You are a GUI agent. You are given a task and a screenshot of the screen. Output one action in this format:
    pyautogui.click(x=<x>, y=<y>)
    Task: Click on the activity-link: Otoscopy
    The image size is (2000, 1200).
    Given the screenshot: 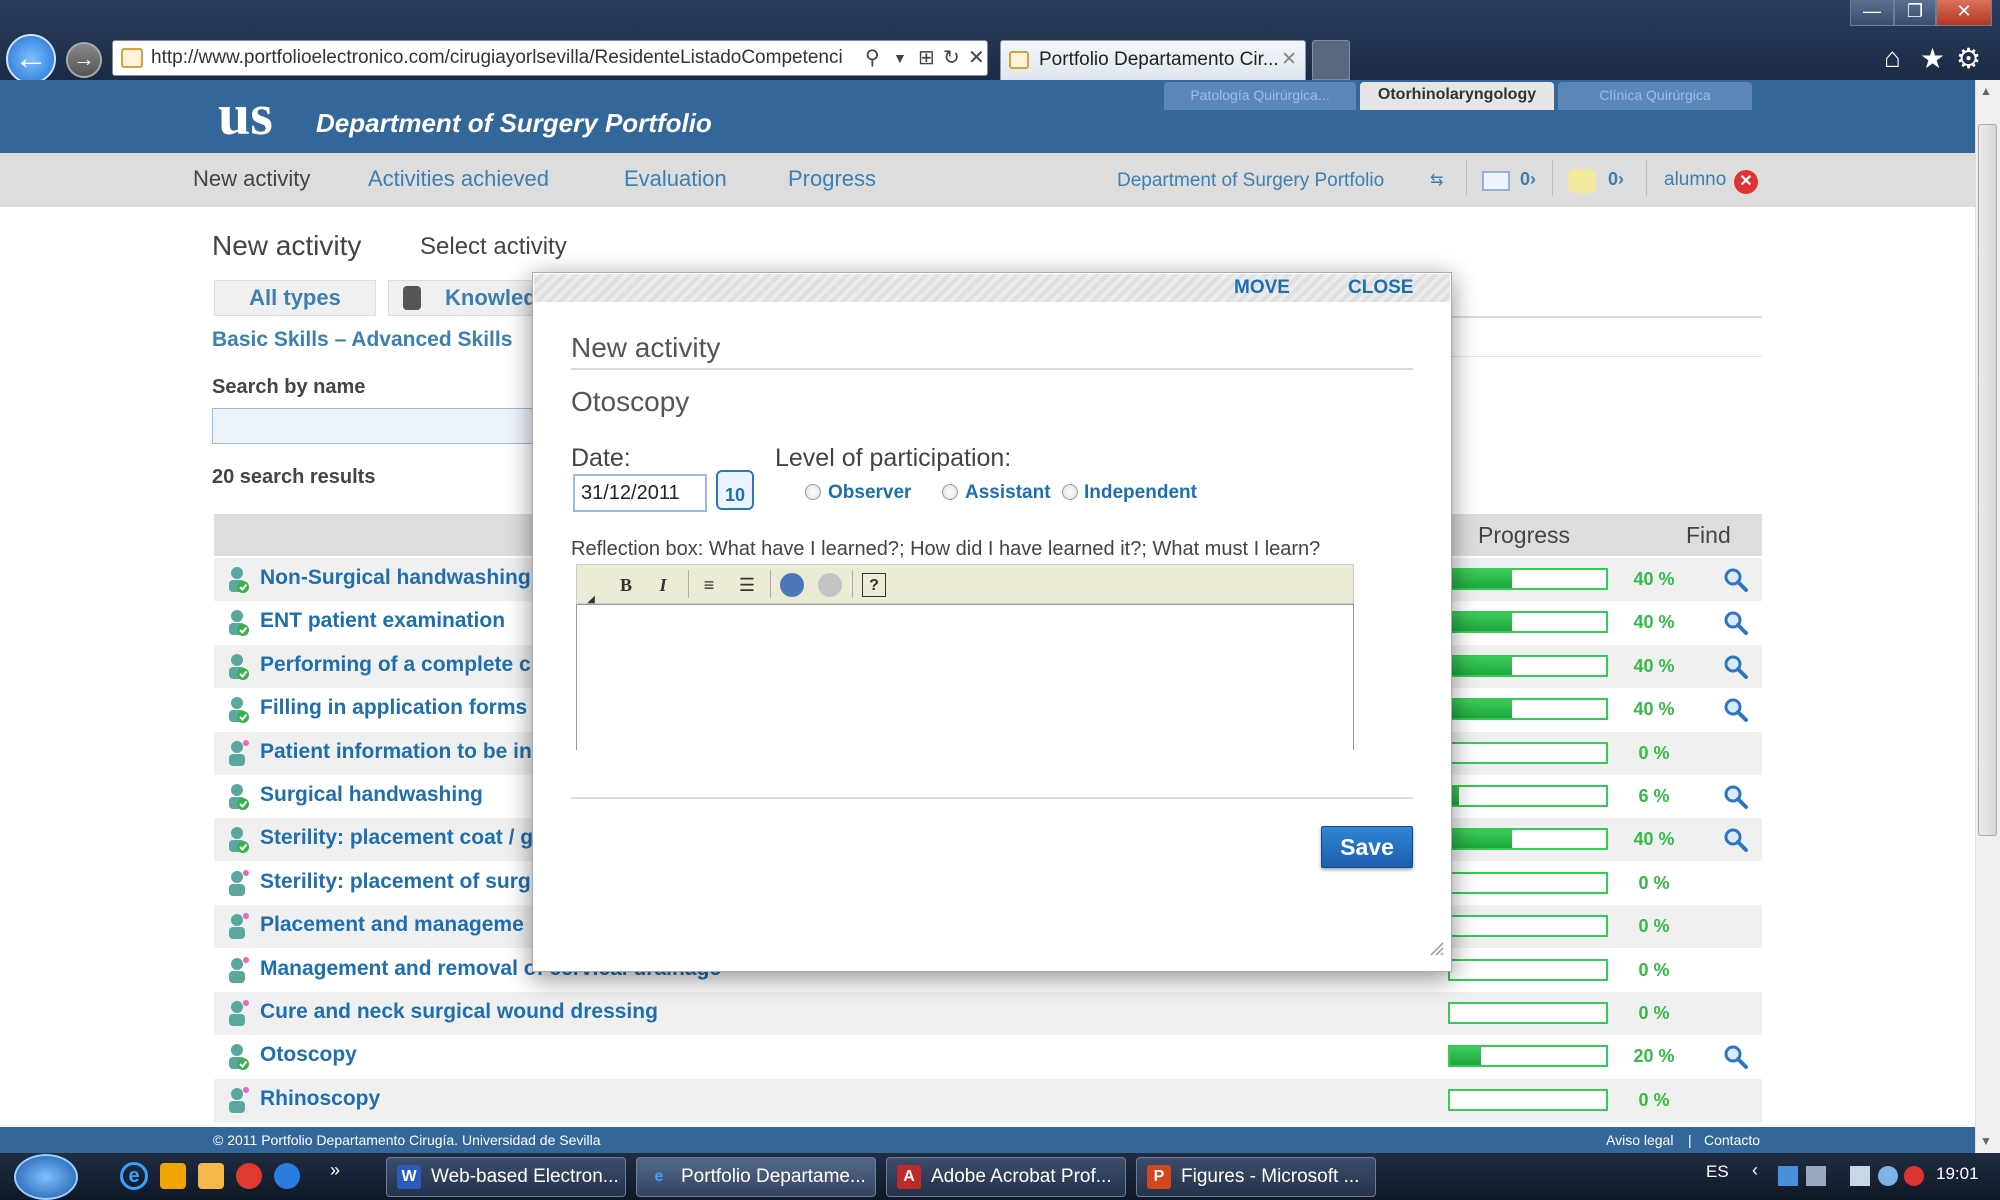 What is the action you would take?
    pyautogui.click(x=308, y=1055)
    